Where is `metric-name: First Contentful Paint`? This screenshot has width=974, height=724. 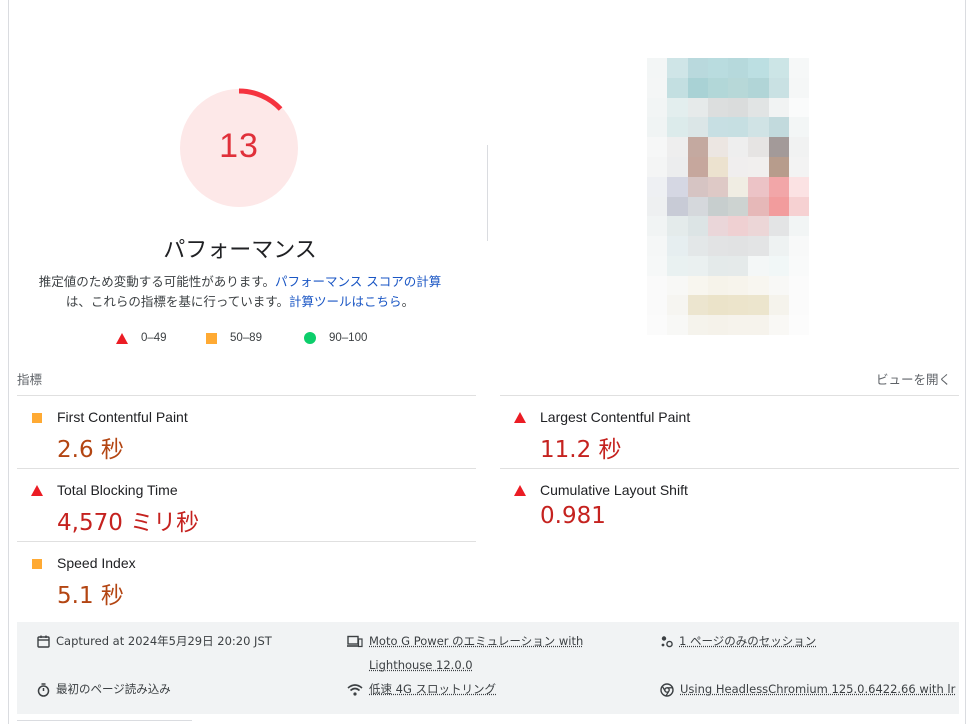 metric-name: First Contentful Paint is located at coordinates (122, 417).